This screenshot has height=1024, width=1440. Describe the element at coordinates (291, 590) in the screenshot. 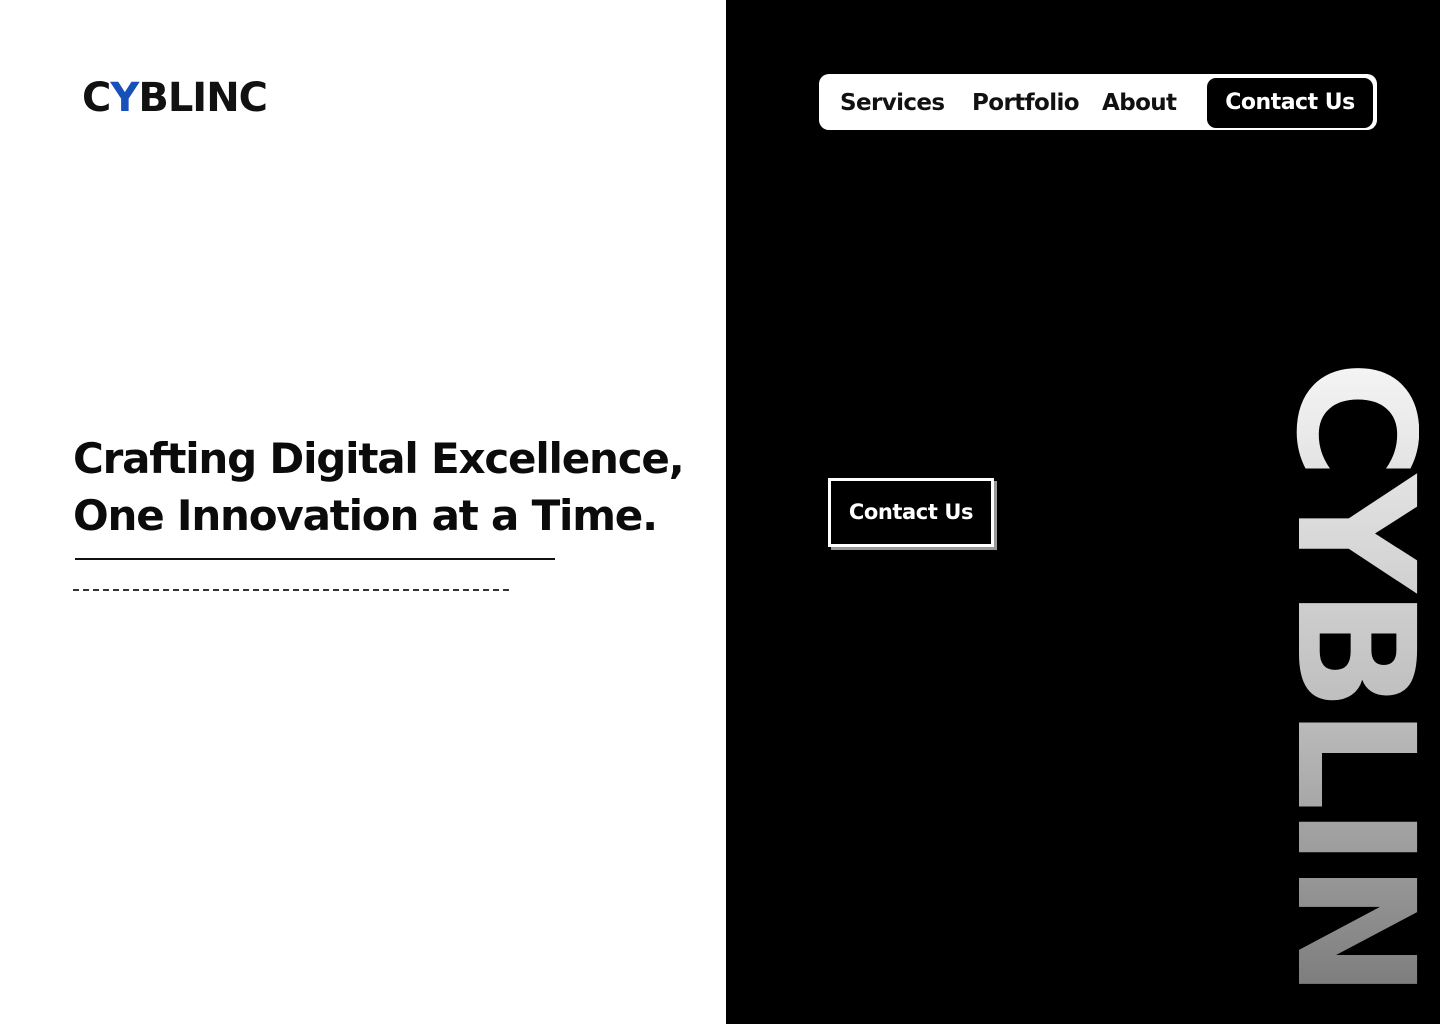

I see `divider-dashed` at that location.